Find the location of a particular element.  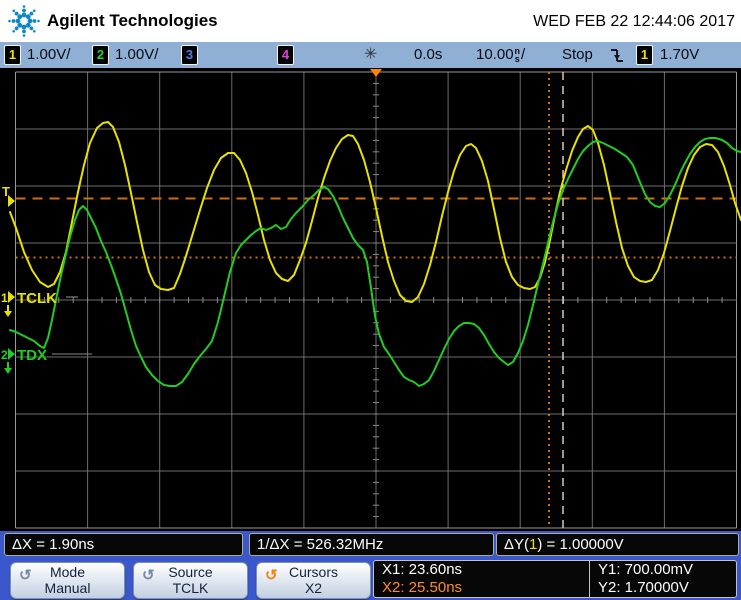

channel-2-scale: 1.00V/ is located at coordinates (136, 54).